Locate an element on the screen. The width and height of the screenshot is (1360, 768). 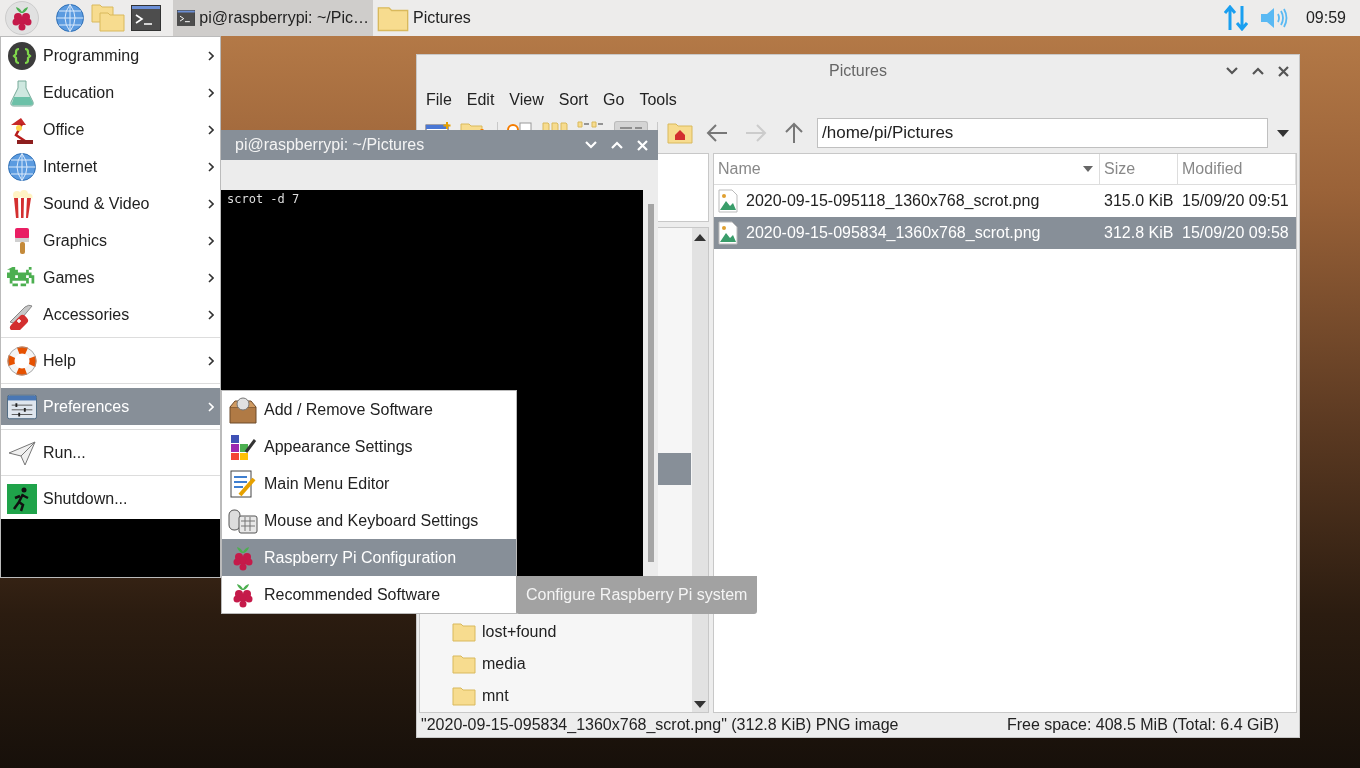
folder-name: media is located at coordinates (504, 664).